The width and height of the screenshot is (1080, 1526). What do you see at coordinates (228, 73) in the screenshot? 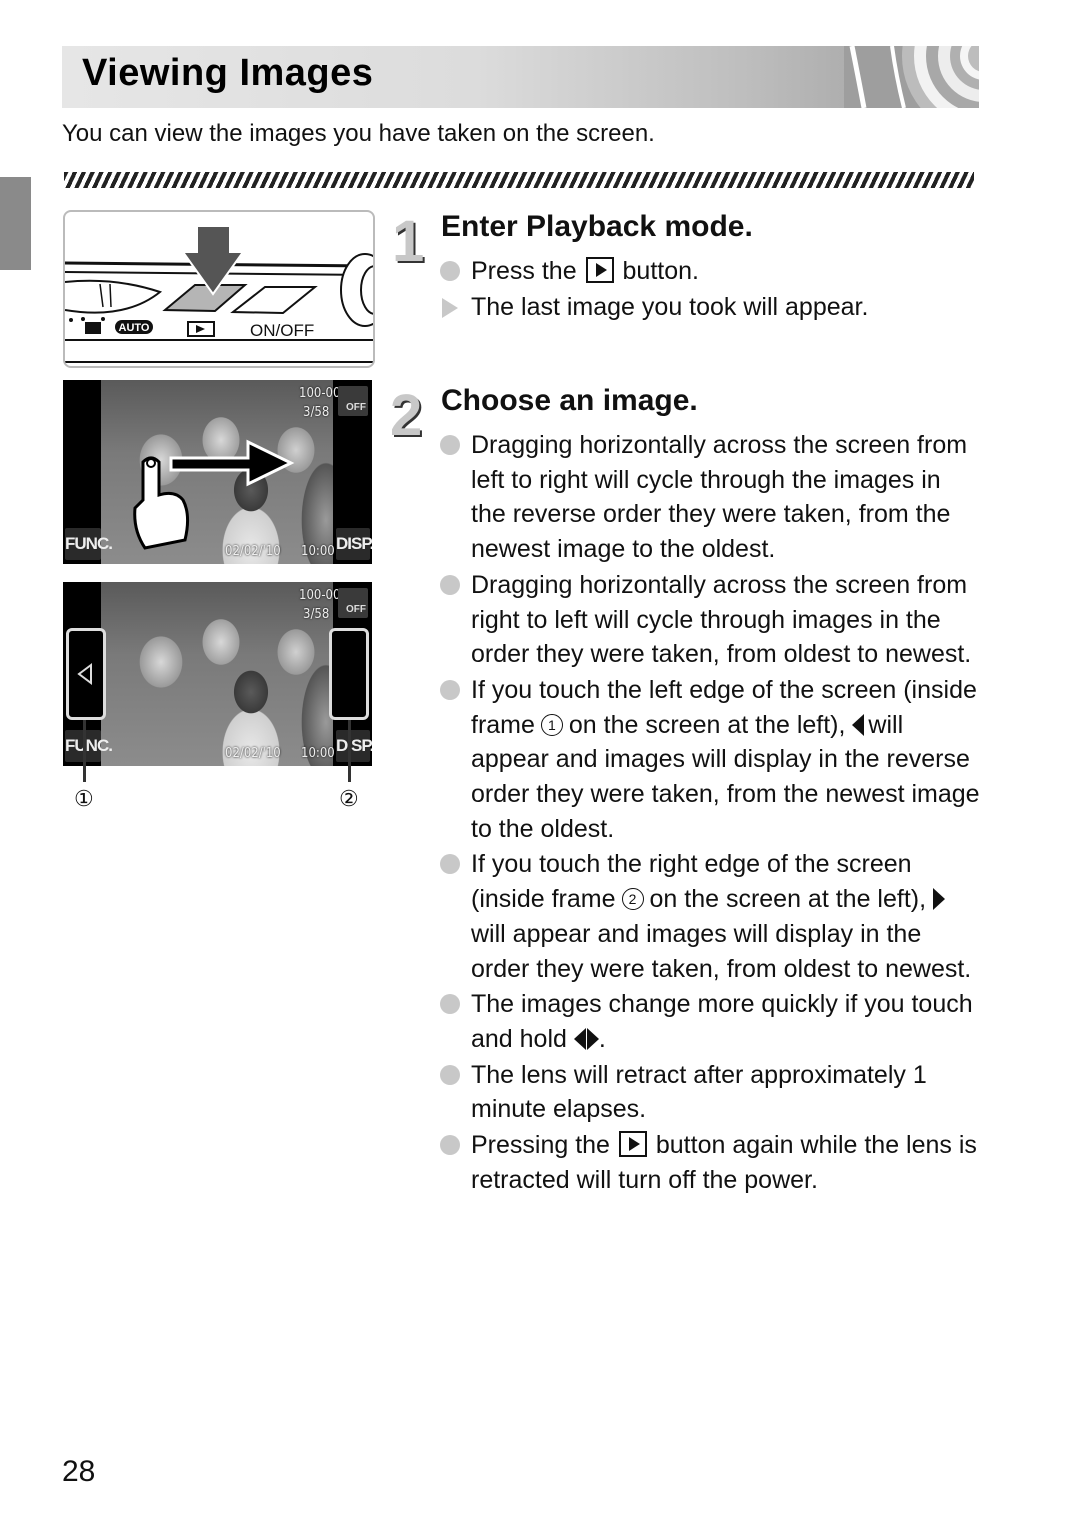
I see `page-title: Viewing Images` at bounding box center [228, 73].